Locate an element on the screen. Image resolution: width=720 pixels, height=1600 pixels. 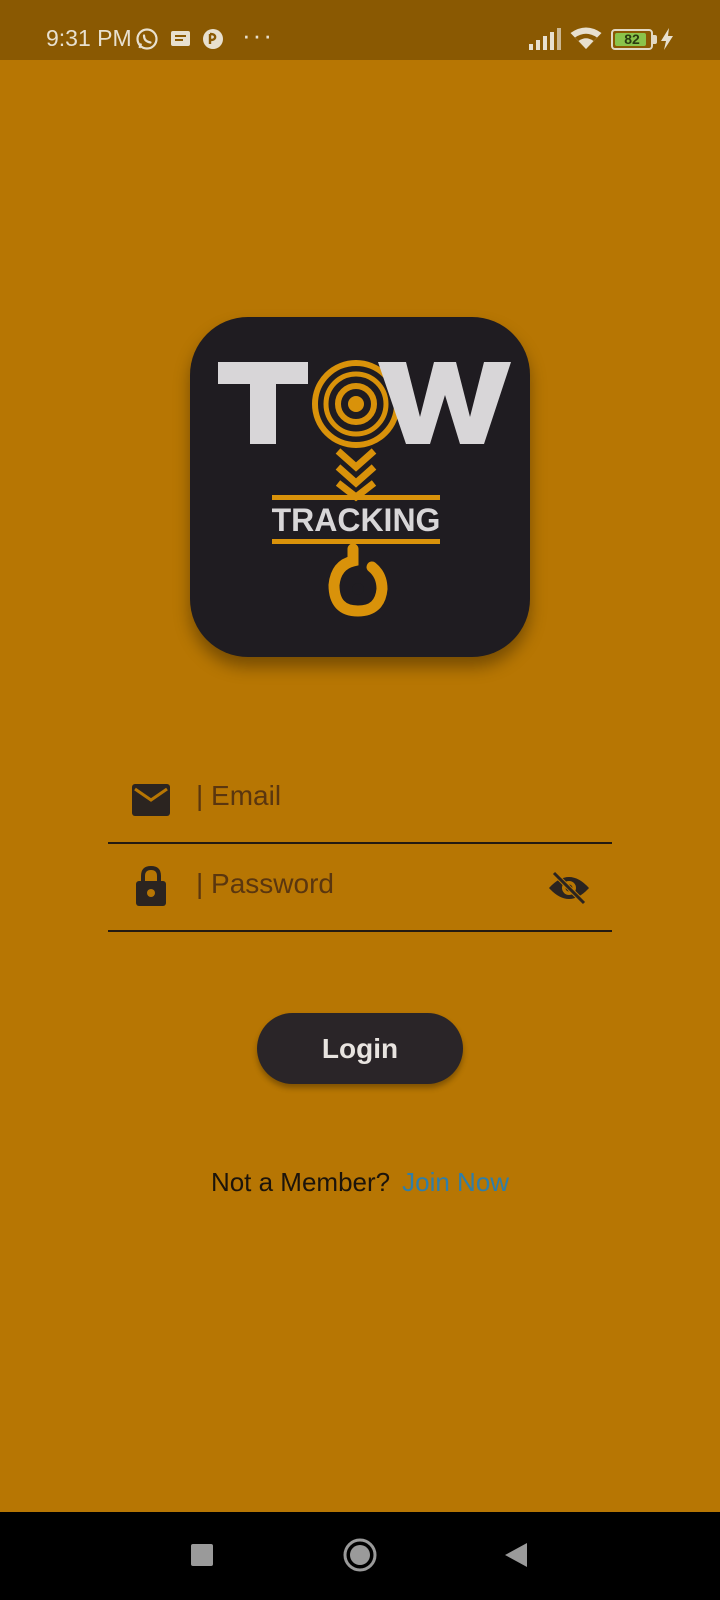
logo-text-tracking: TRACKING is located at coordinates (356, 520).